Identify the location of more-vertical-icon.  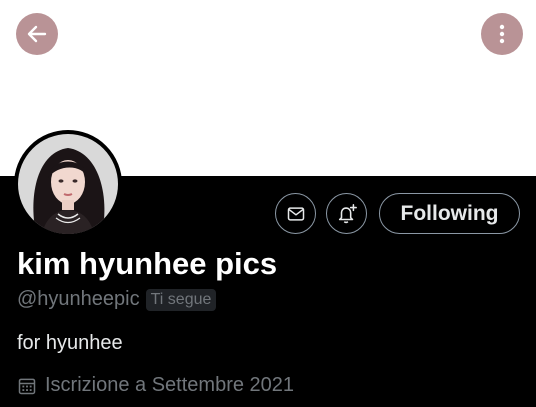
(502, 34).